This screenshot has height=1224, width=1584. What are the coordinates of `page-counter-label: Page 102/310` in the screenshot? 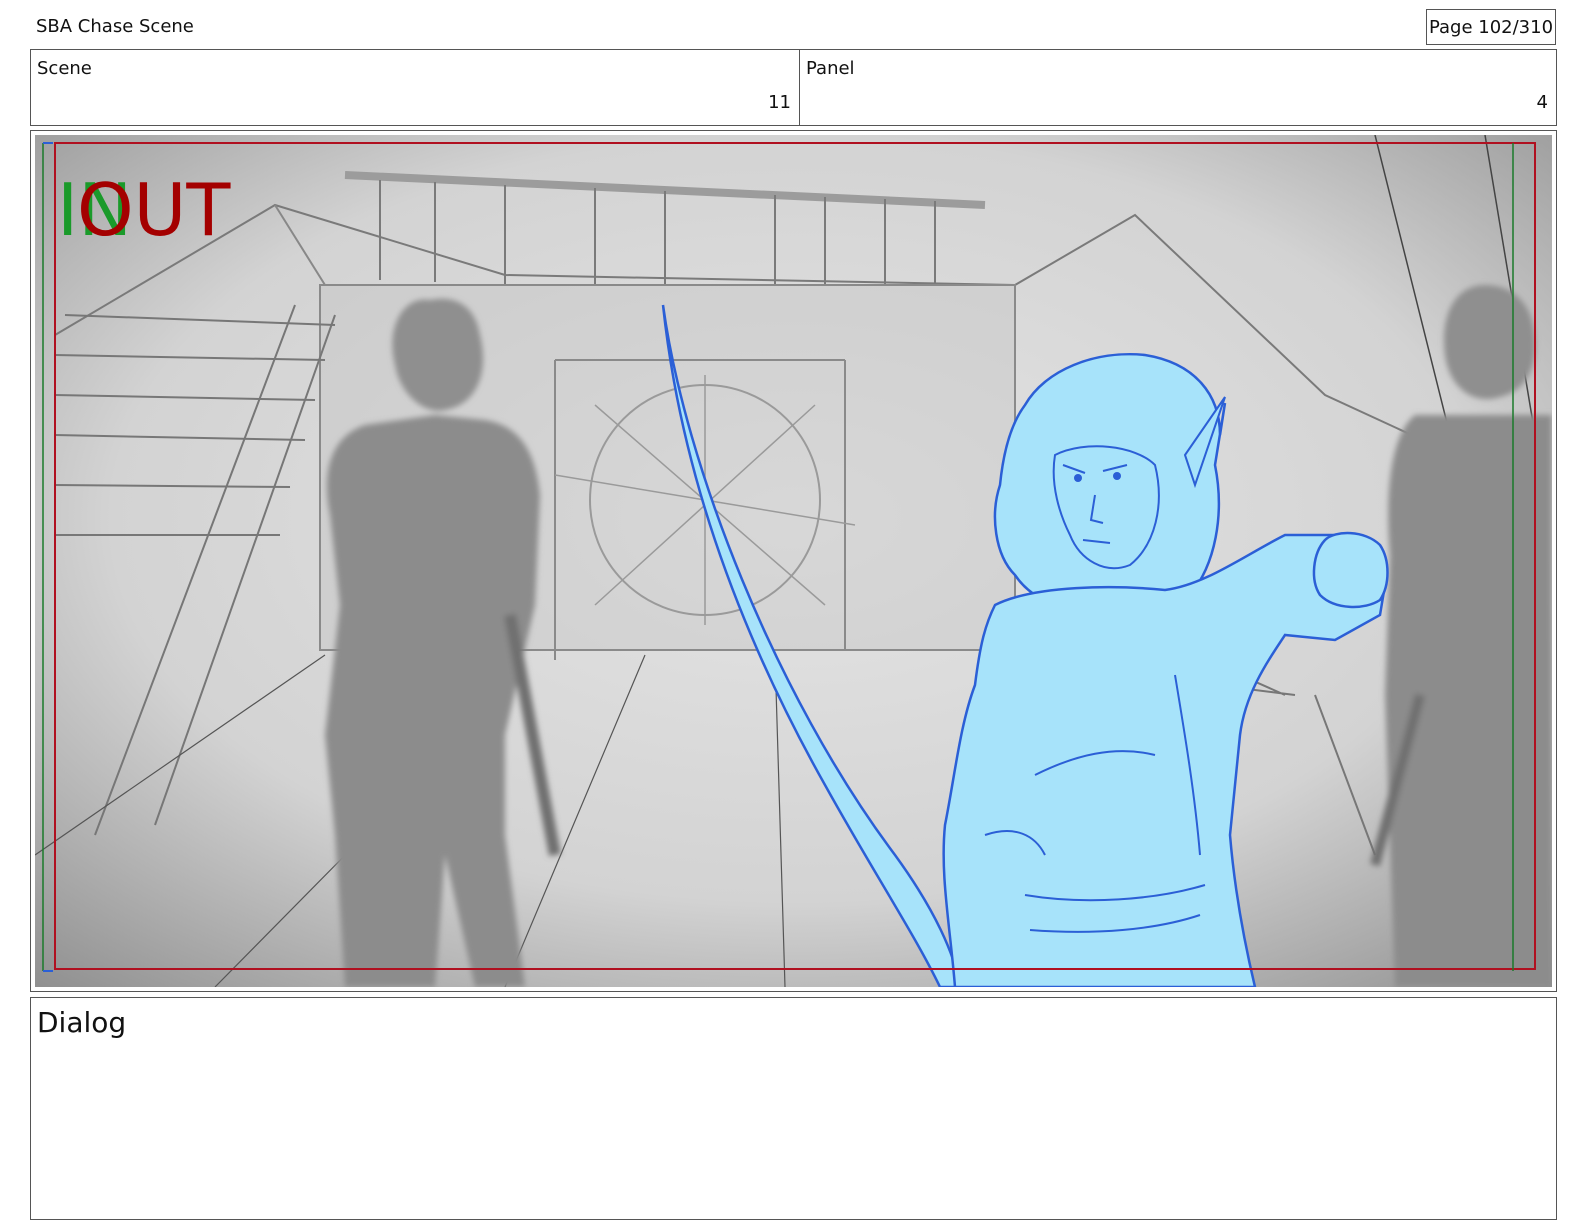 It's located at (1491, 27).